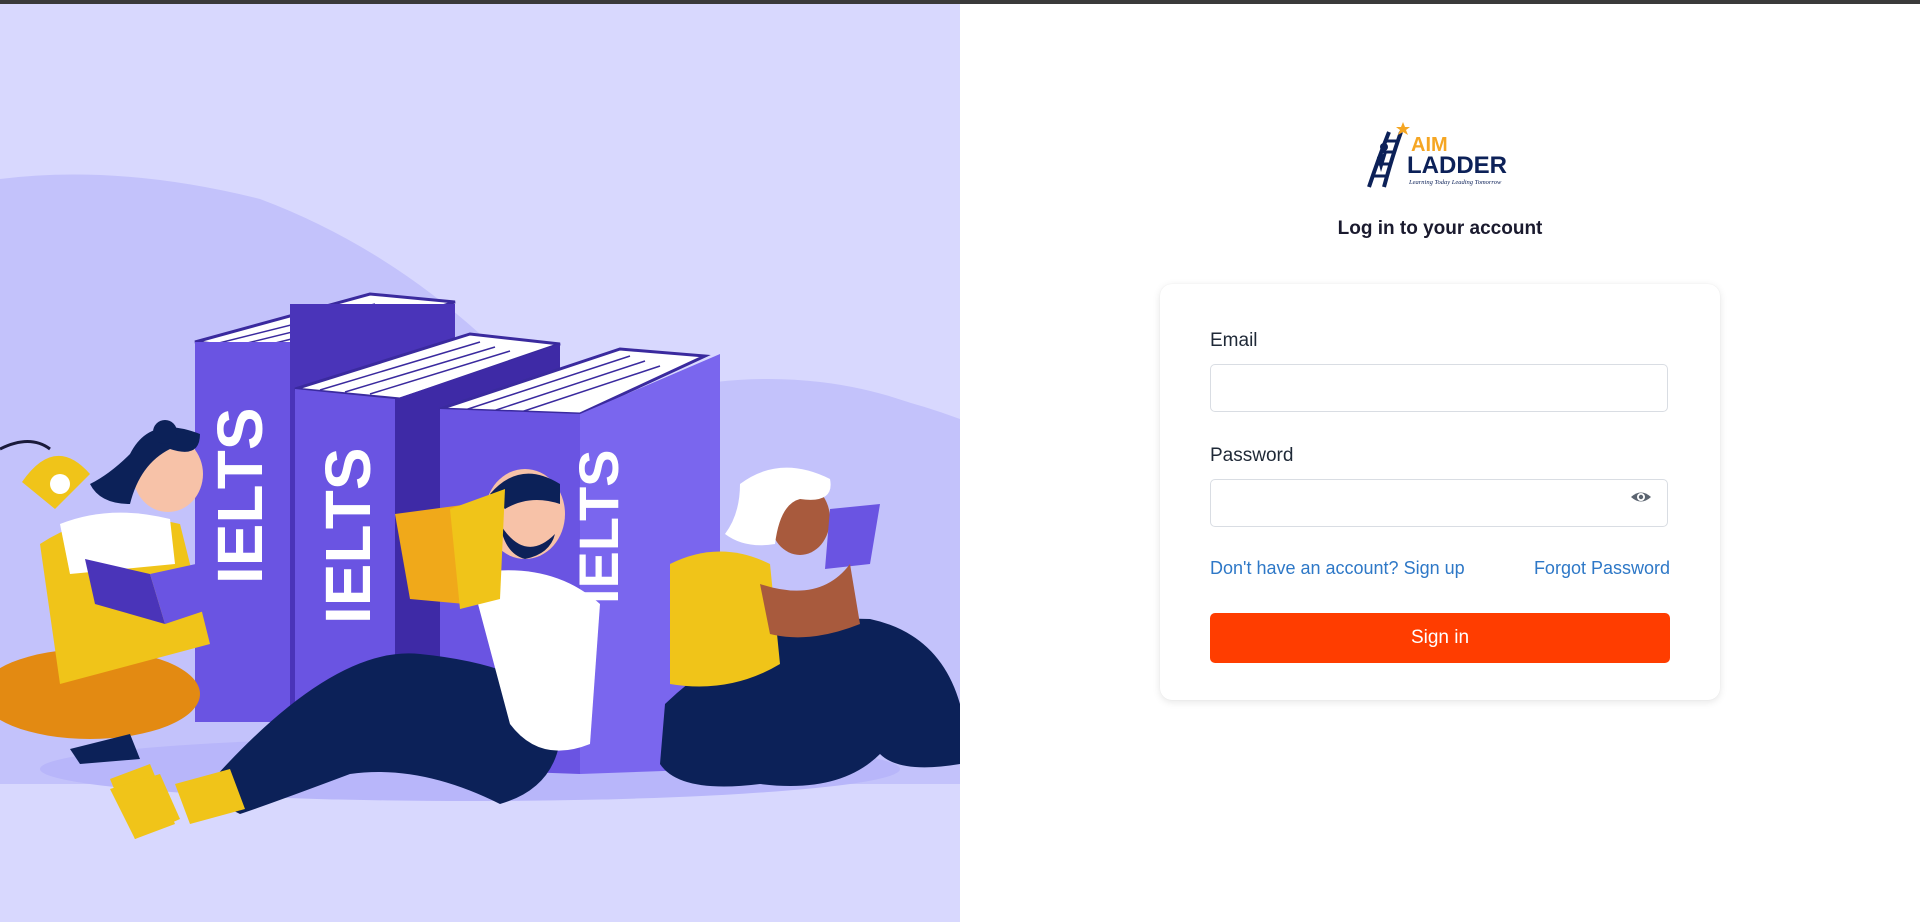  What do you see at coordinates (1457, 165) in the screenshot?
I see `logo-text-ladder: LADDER` at bounding box center [1457, 165].